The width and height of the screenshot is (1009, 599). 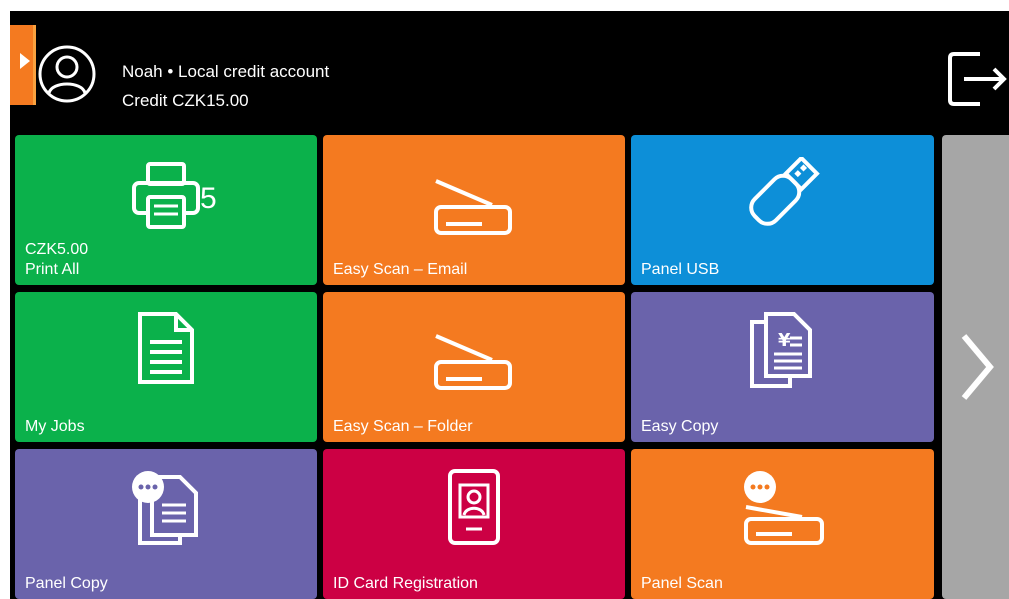 I want to click on tile-my-jobs: My Jobs, so click(x=166, y=367).